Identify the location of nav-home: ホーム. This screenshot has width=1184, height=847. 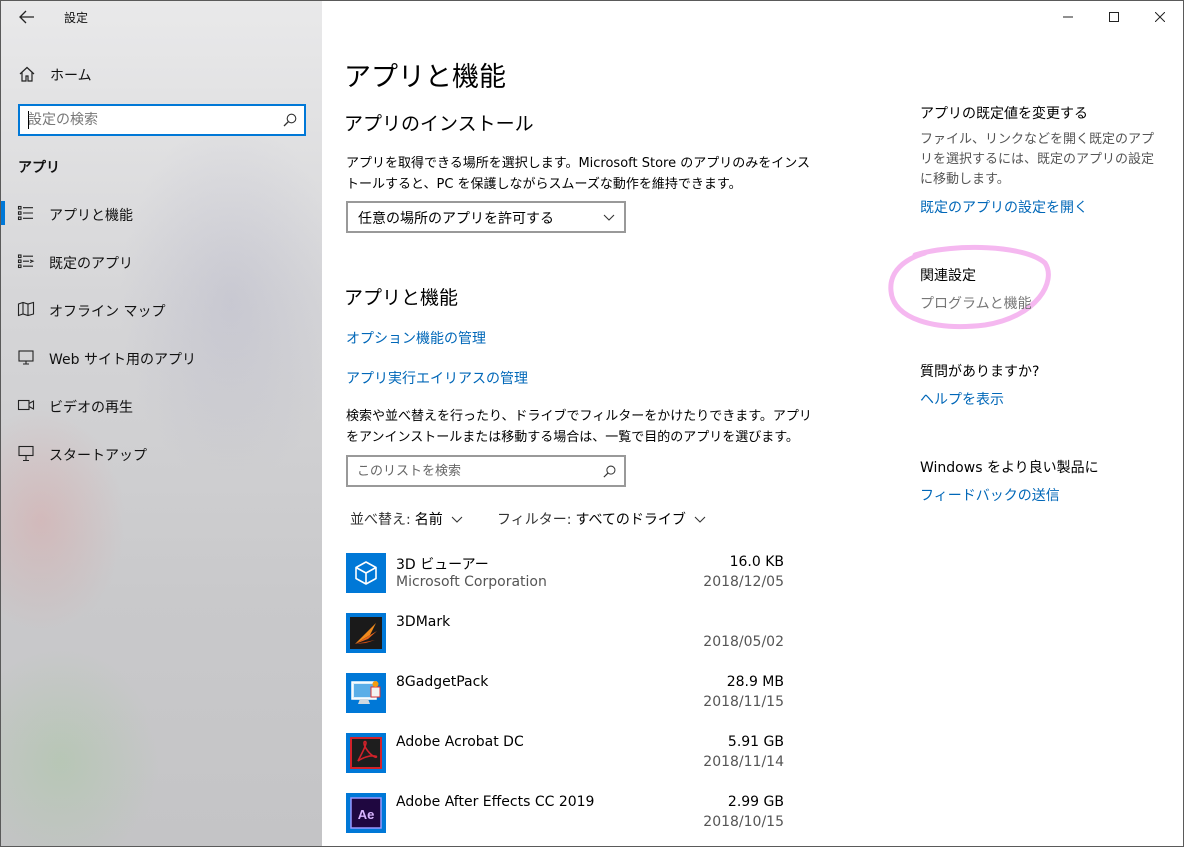
(161, 74).